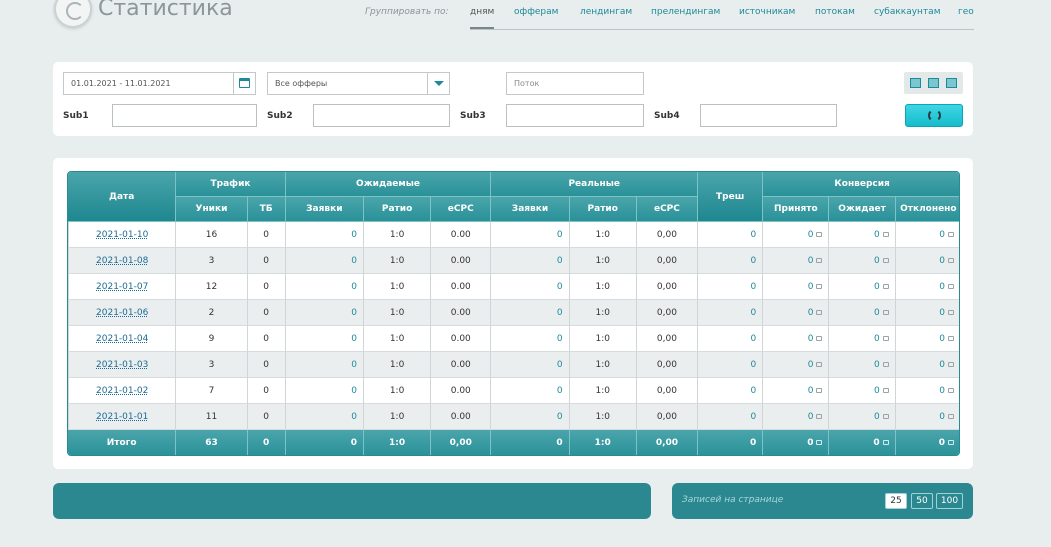 The width and height of the screenshot is (1051, 547). What do you see at coordinates (122, 287) in the screenshot?
I see `cell-date: 2021-01-07` at bounding box center [122, 287].